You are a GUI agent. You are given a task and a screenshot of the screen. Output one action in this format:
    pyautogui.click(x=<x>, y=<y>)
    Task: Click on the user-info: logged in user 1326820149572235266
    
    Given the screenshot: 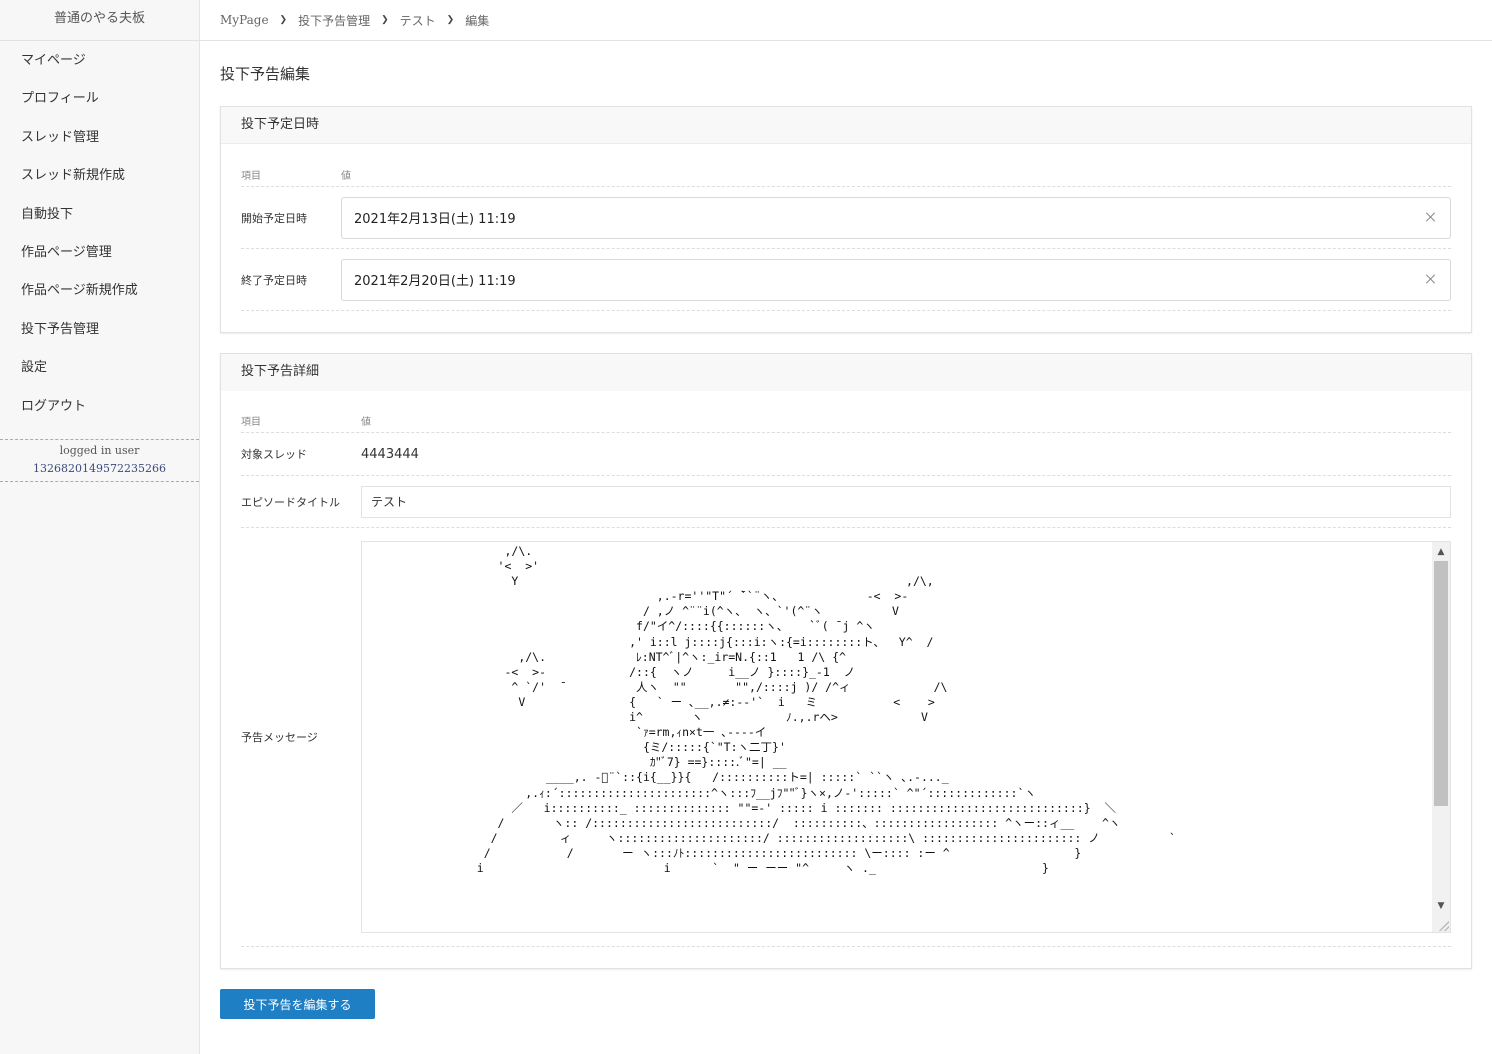 What is the action you would take?
    pyautogui.click(x=99, y=460)
    